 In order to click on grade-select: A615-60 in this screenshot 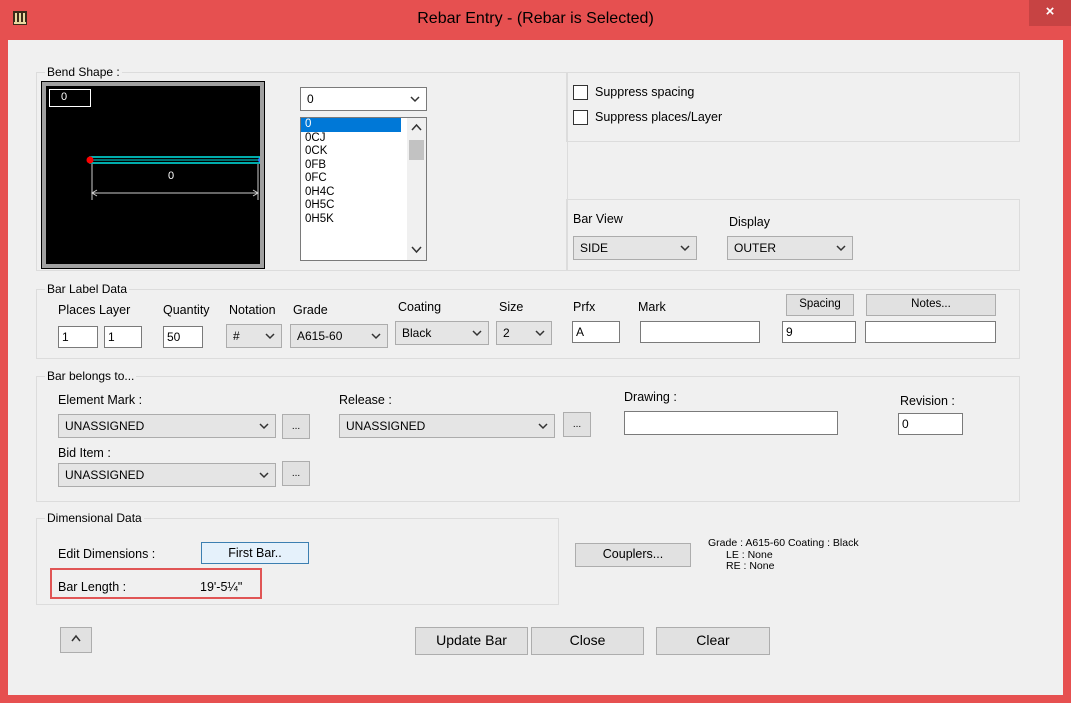, I will do `click(339, 336)`.